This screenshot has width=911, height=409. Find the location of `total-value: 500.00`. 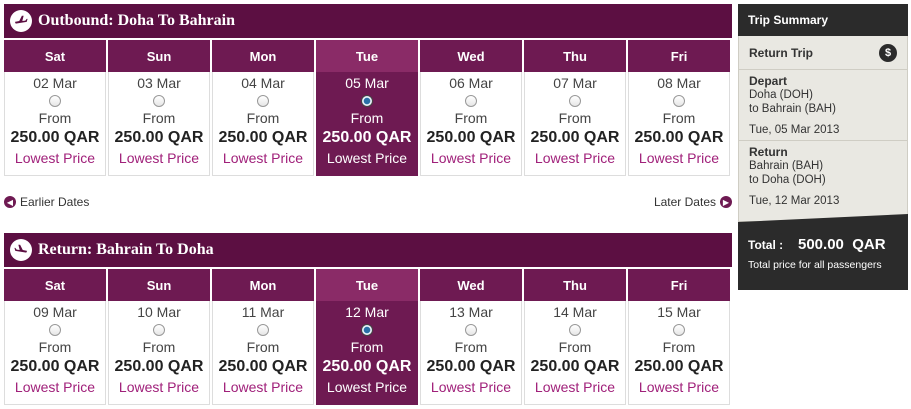

total-value: 500.00 is located at coordinates (821, 244).